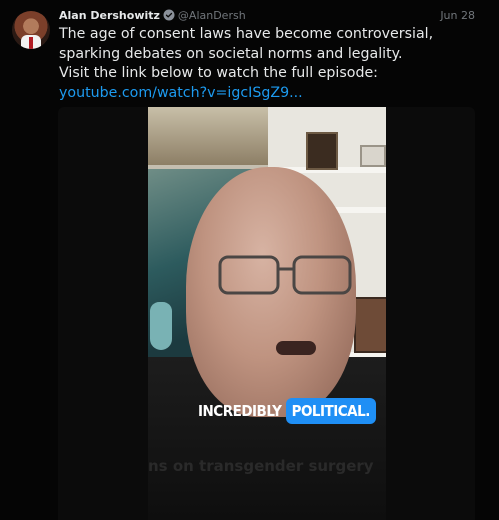 The height and width of the screenshot is (520, 499). What do you see at coordinates (212, 15) in the screenshot?
I see `author-handle: @AlanDersh` at bounding box center [212, 15].